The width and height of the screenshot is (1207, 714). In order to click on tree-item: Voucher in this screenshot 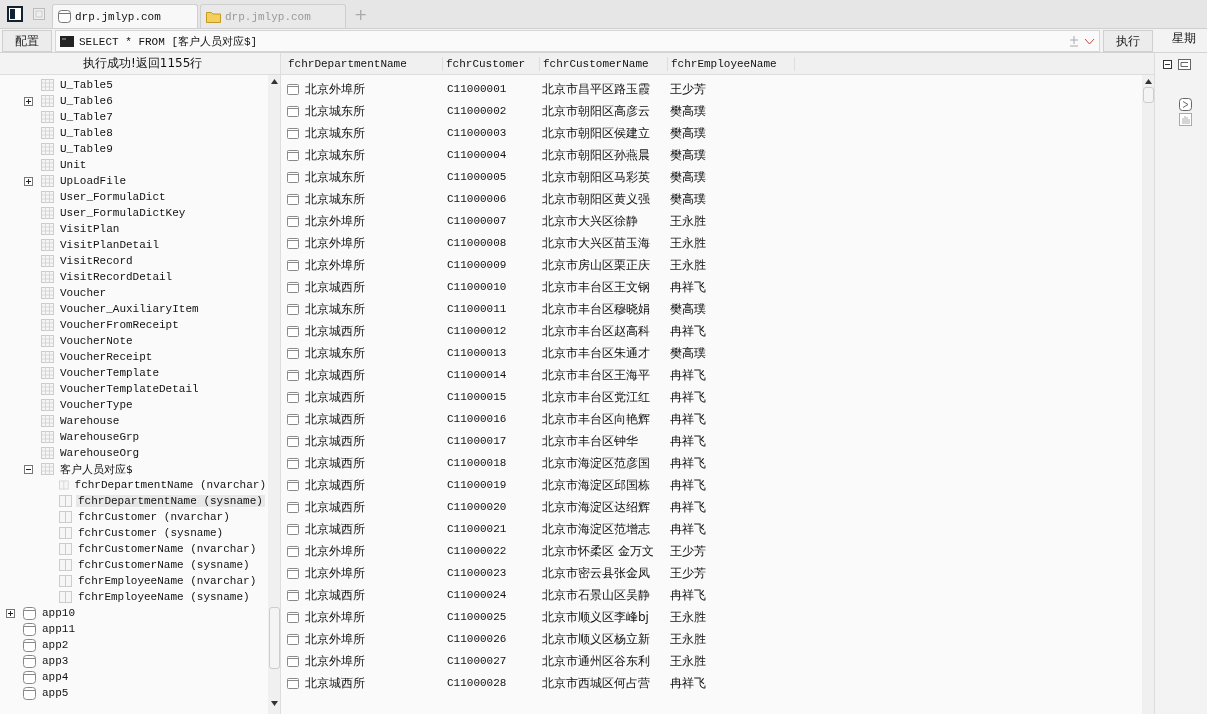, I will do `click(83, 293)`.